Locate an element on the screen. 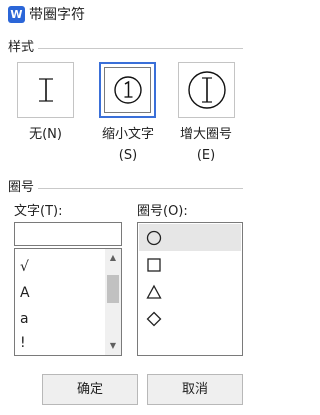 This screenshot has height=415, width=320. enclosure-option-square is located at coordinates (190, 264).